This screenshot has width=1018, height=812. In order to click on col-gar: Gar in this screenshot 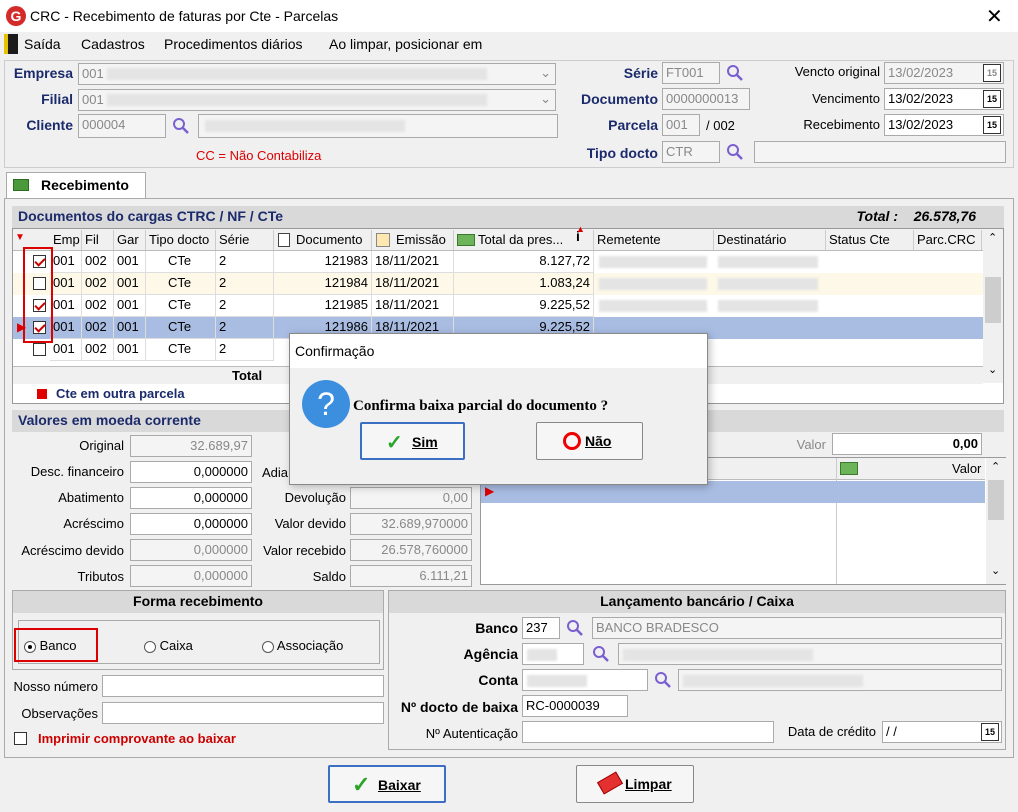, I will do `click(130, 240)`.